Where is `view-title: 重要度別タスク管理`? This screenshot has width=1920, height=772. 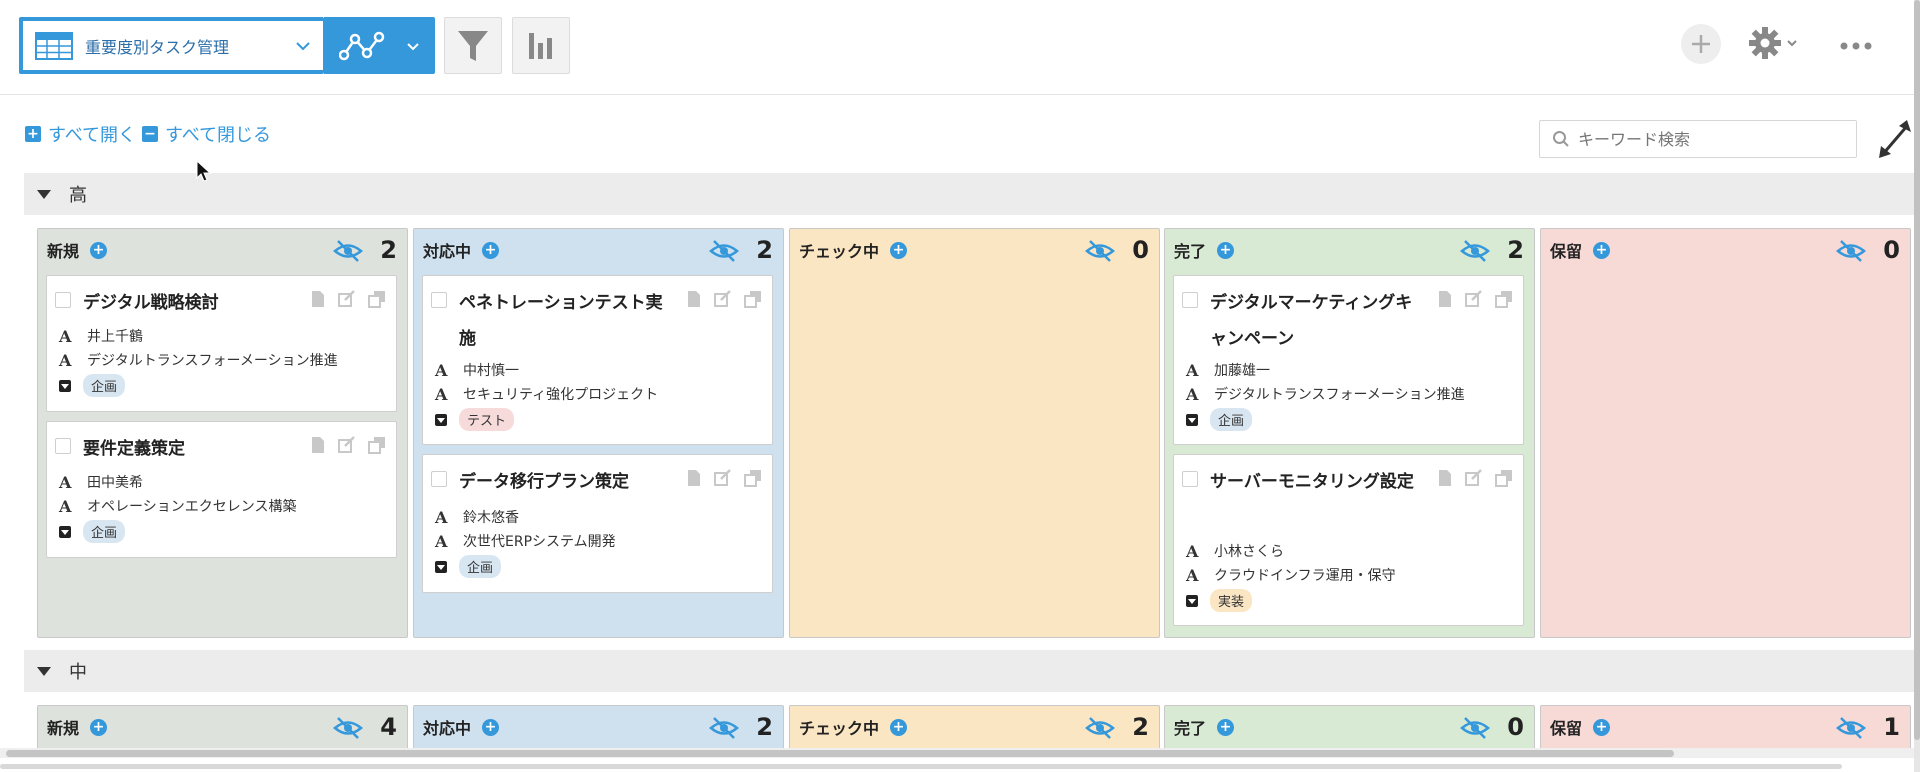
view-title: 重要度別タスク管理 is located at coordinates (157, 47).